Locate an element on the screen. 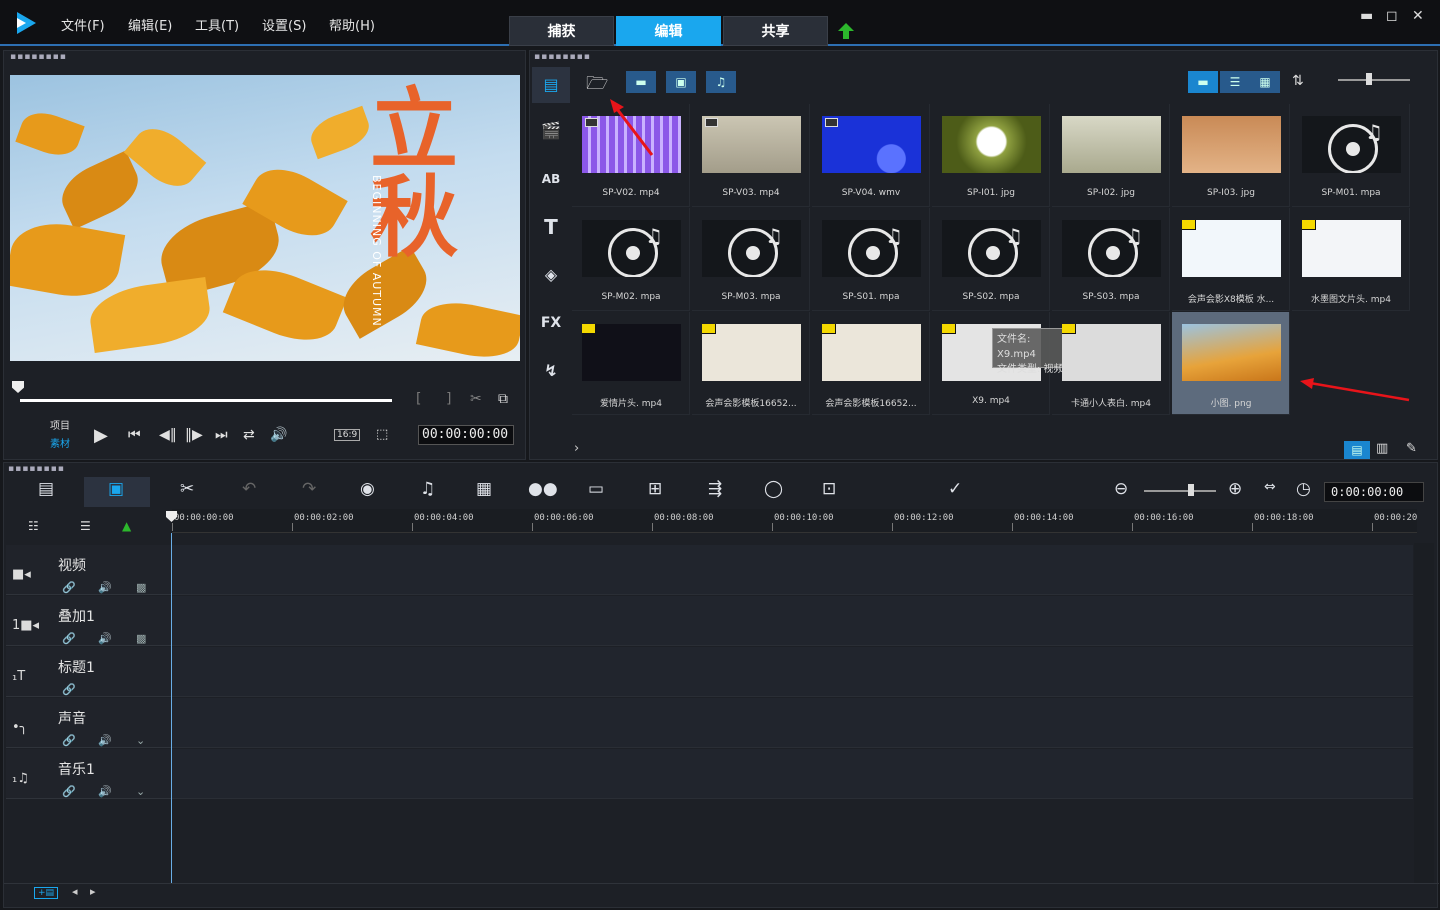  view-list-button: ☰ is located at coordinates (1235, 82).